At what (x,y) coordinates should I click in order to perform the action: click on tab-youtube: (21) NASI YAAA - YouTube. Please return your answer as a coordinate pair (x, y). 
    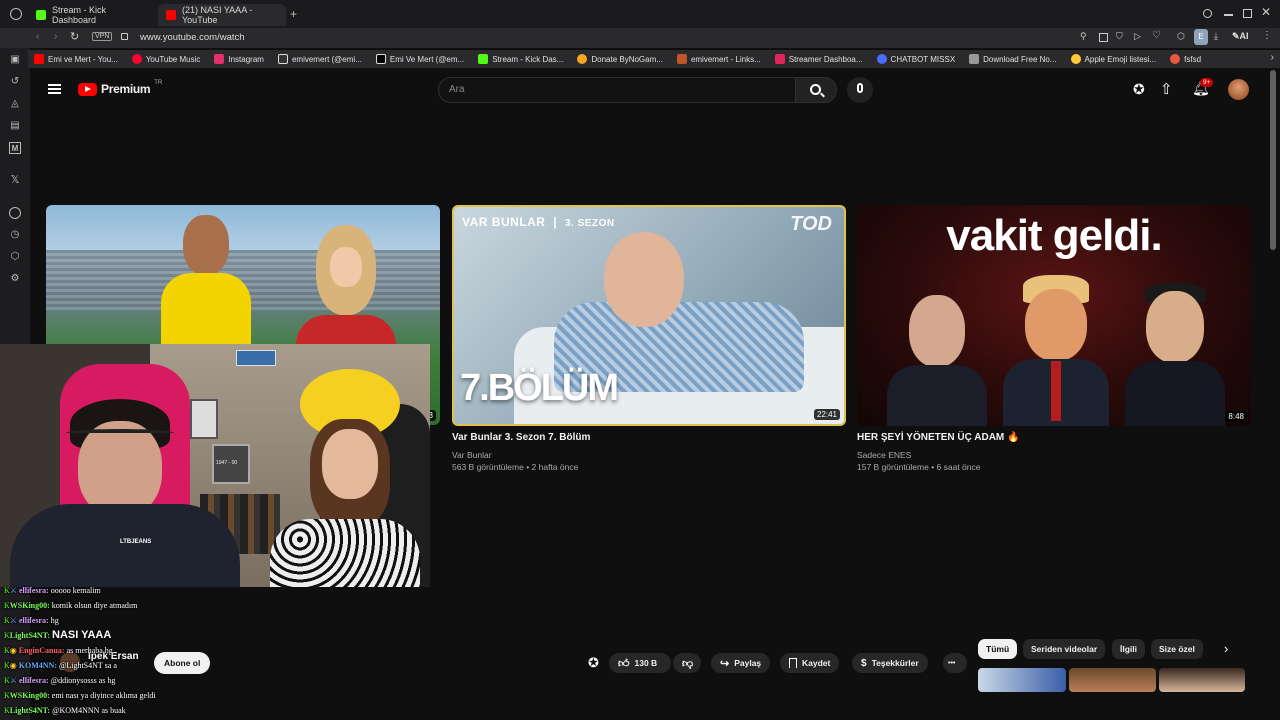
    Looking at the image, I should click on (222, 15).